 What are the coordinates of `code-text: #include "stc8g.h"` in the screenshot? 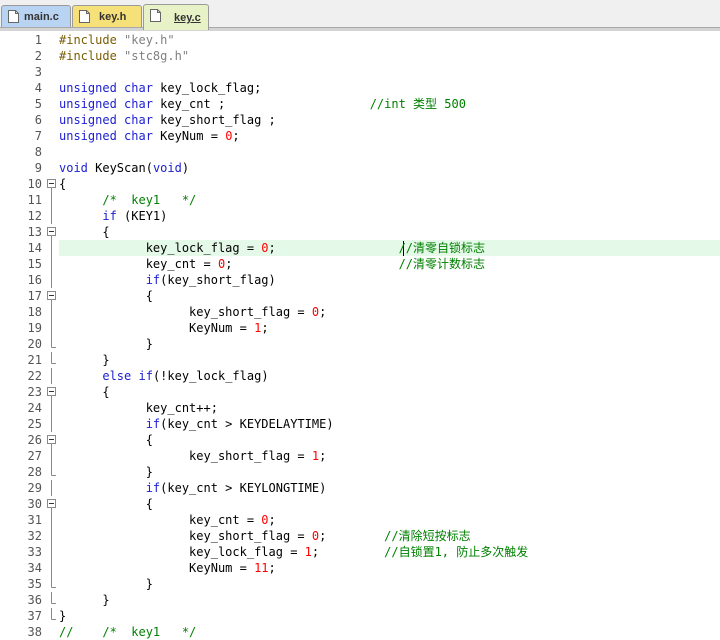 It's located at (124, 56).